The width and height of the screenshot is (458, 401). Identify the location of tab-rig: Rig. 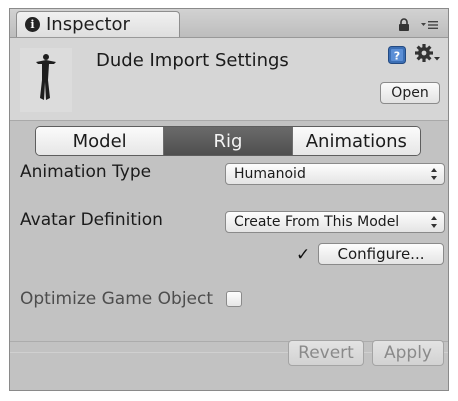
(227, 141).